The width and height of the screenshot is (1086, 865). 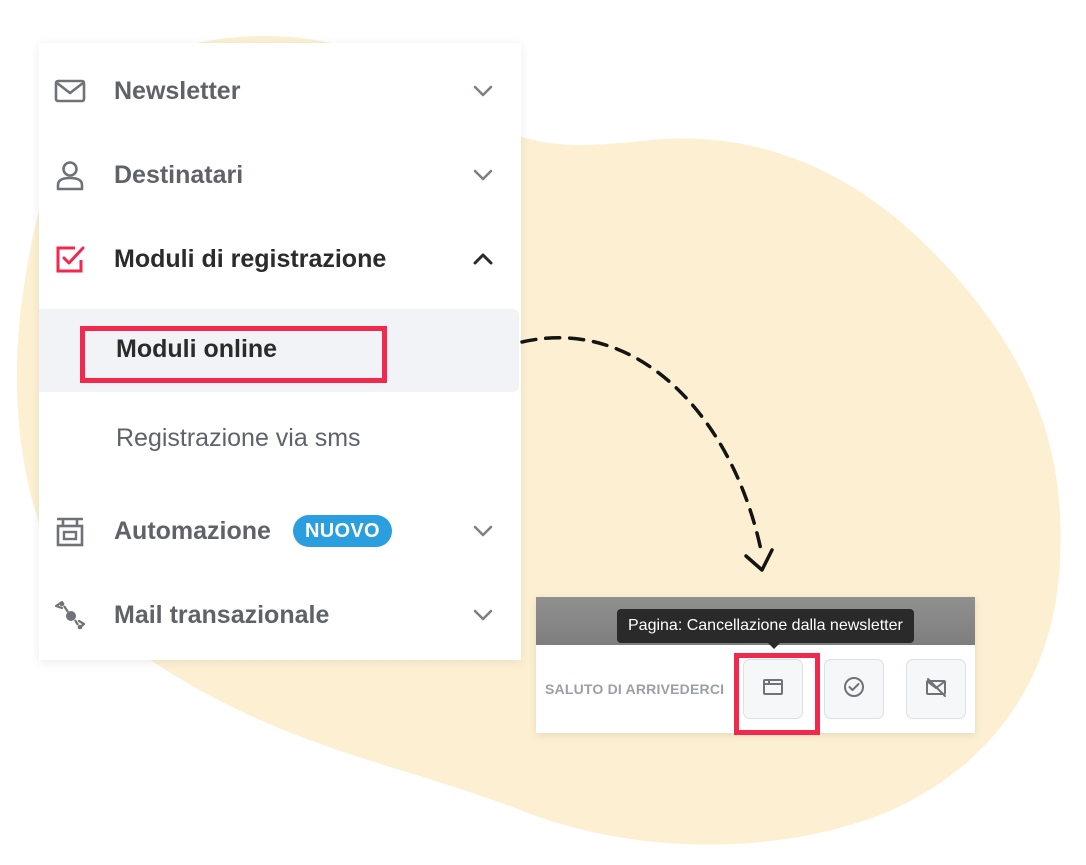 I want to click on submenu-item-registrazione-sms: Registrazione via sms, so click(x=279, y=438).